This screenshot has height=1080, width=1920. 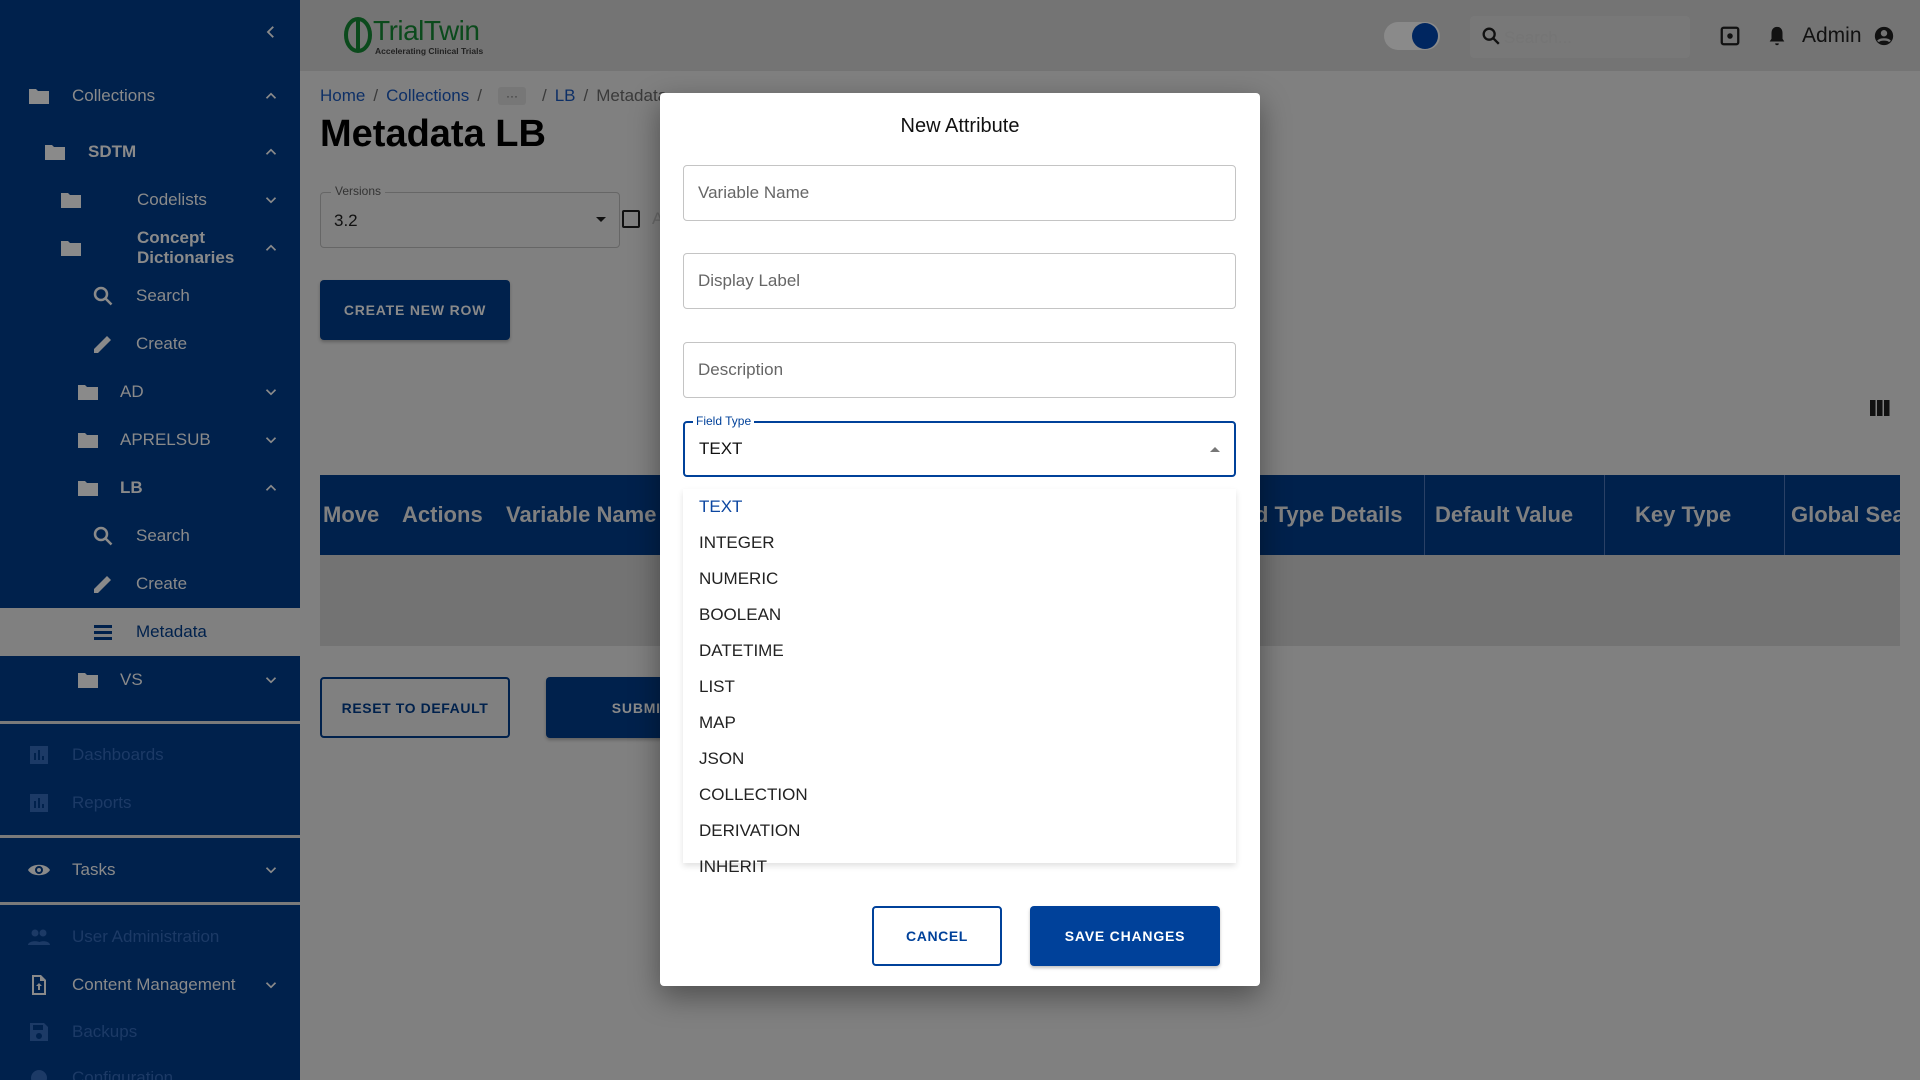 I want to click on checkbox, so click(x=631, y=219).